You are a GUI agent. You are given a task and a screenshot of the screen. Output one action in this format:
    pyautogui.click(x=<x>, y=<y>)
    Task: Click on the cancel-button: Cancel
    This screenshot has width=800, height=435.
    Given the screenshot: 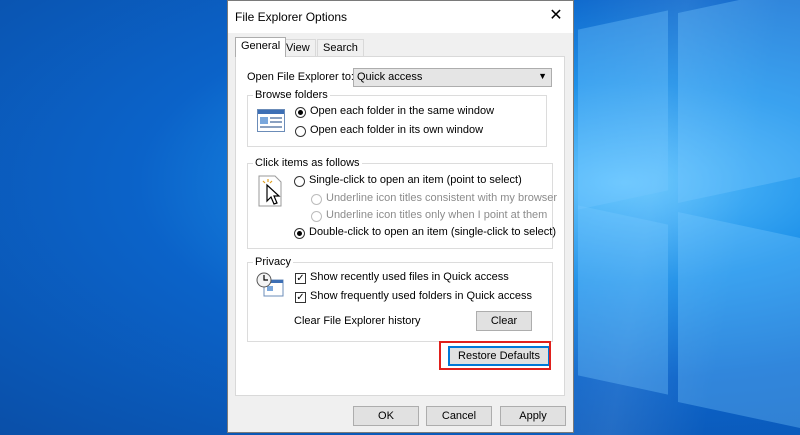 What is the action you would take?
    pyautogui.click(x=459, y=416)
    